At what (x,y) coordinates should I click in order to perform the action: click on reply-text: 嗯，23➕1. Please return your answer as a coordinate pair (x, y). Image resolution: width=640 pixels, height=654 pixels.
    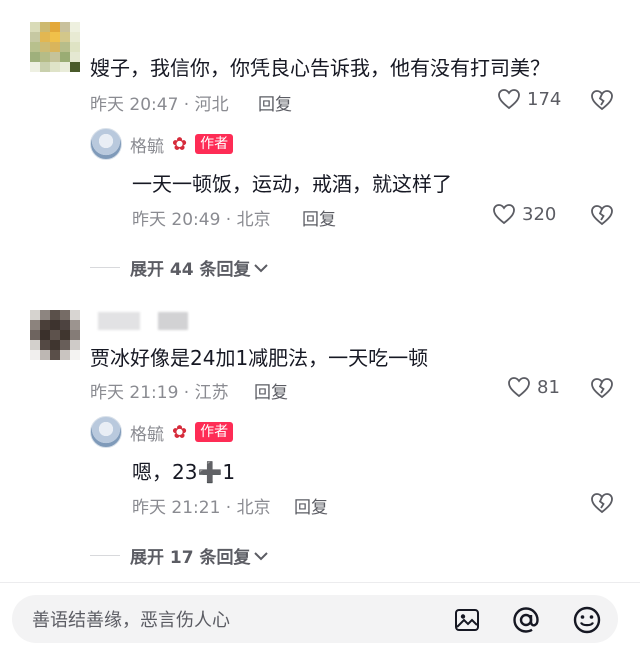
    Looking at the image, I should click on (184, 472).